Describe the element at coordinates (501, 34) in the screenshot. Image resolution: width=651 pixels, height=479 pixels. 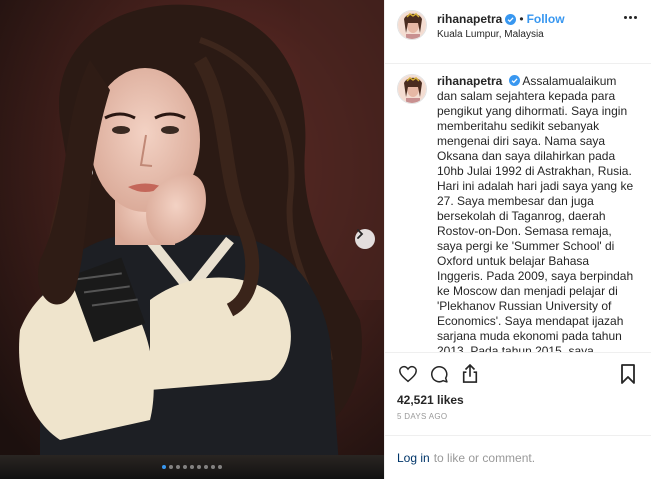
I see `location-link: Kuala Lumpur, Malaysia` at that location.